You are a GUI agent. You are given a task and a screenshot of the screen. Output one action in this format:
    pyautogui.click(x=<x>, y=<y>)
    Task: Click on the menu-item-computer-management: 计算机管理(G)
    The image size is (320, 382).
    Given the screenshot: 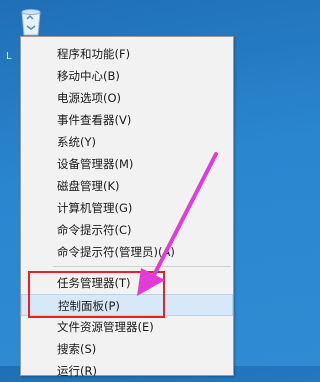 What is the action you would take?
    pyautogui.click(x=127, y=208)
    